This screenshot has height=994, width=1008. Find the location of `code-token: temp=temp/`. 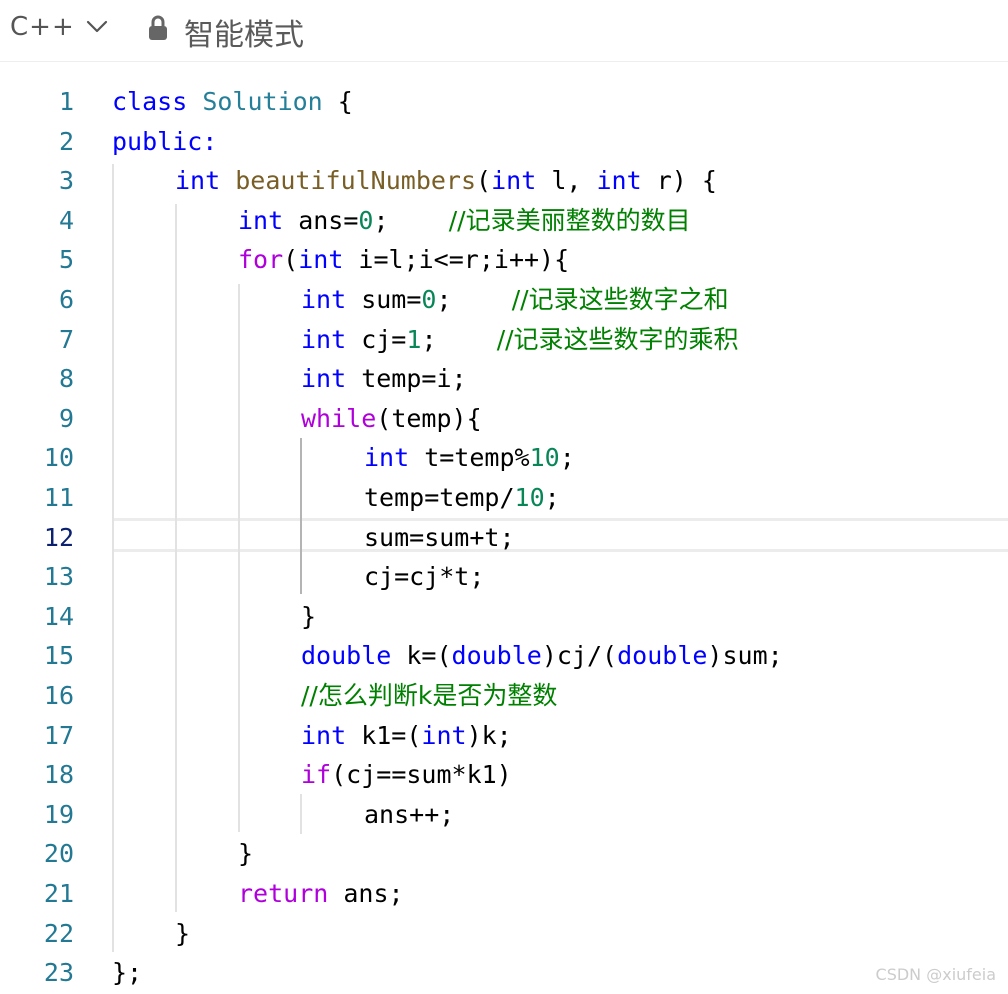

code-token: temp=temp/ is located at coordinates (439, 497).